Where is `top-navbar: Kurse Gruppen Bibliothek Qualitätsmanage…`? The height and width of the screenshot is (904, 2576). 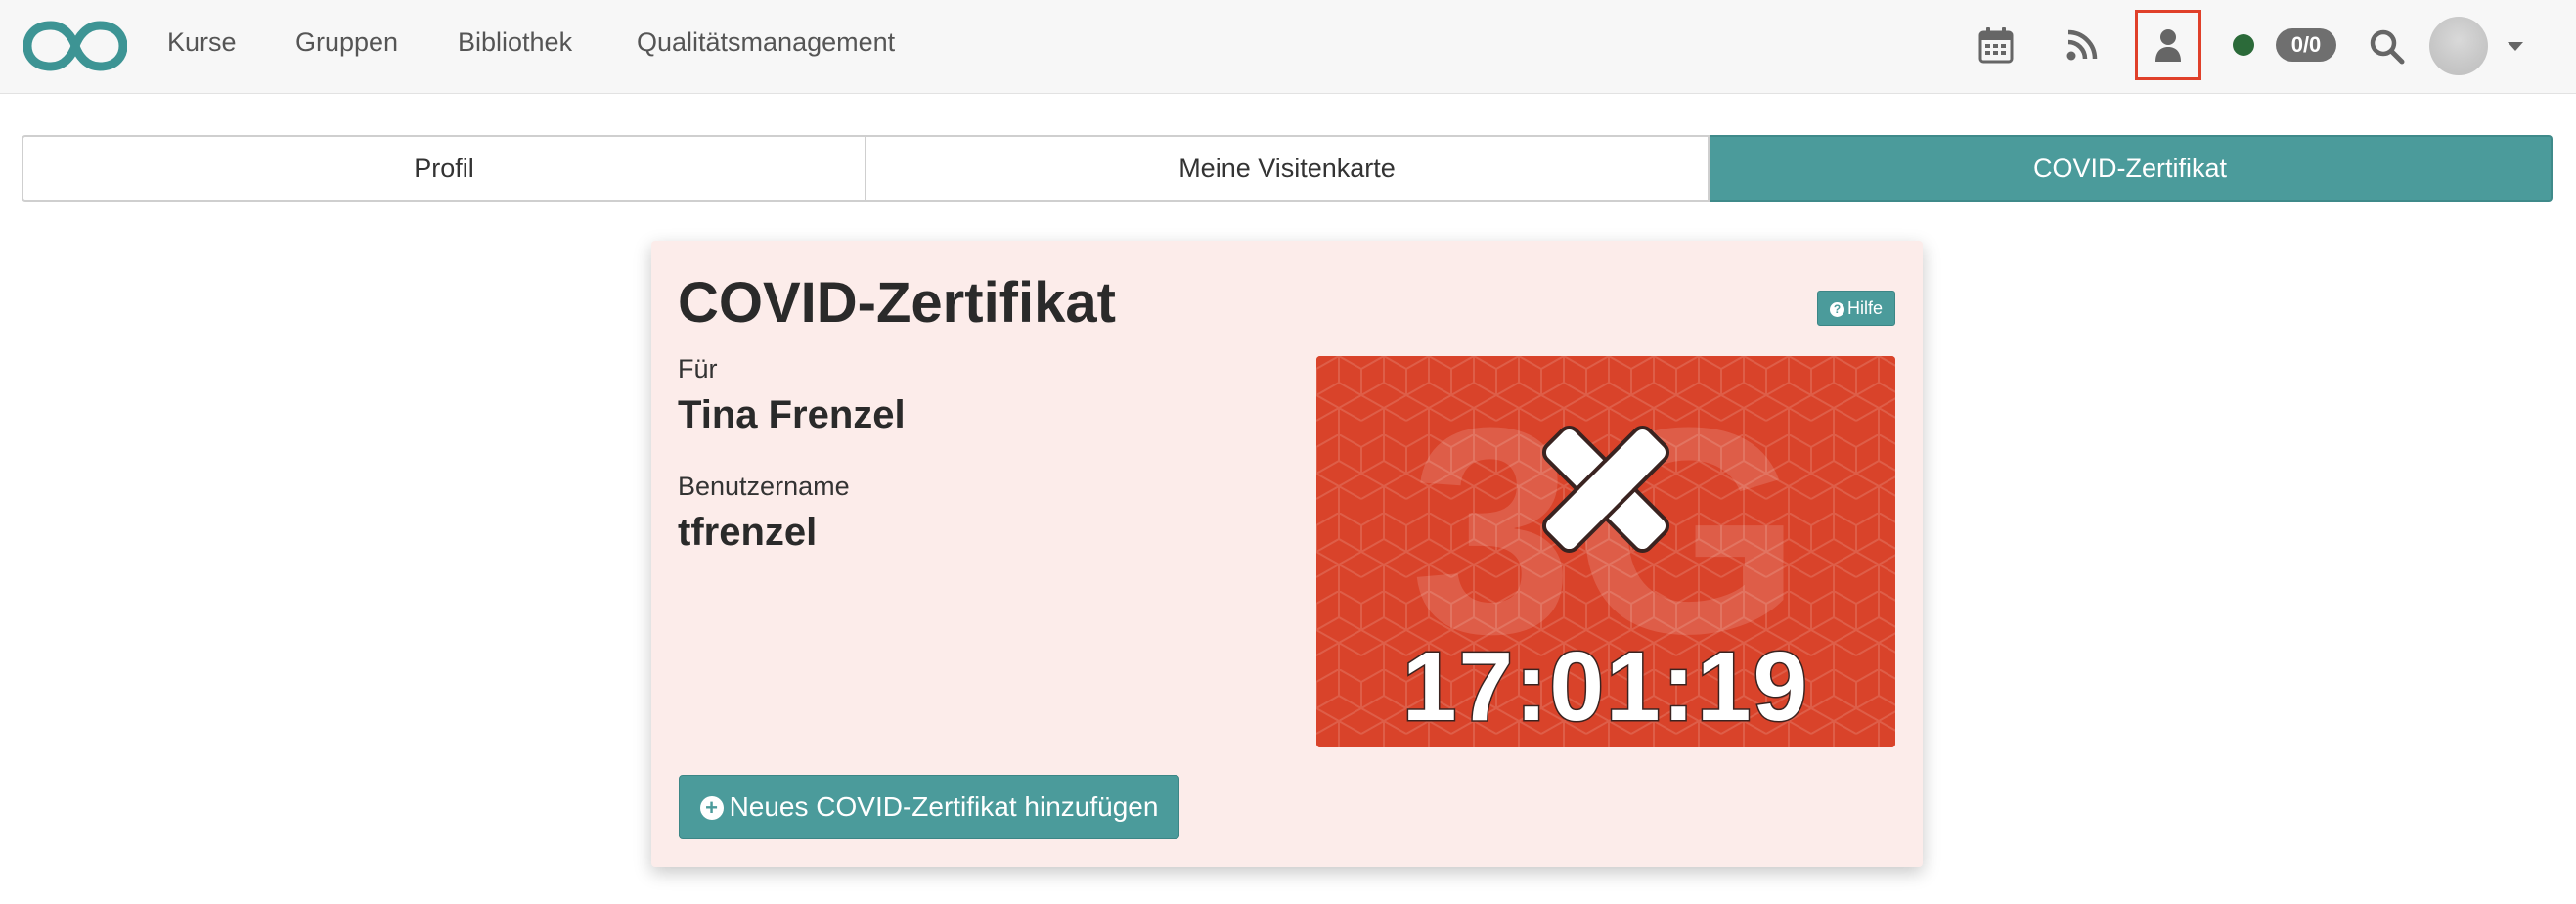
top-navbar: Kurse Gruppen Bibliothek Qualitätsmanage… is located at coordinates (1288, 47).